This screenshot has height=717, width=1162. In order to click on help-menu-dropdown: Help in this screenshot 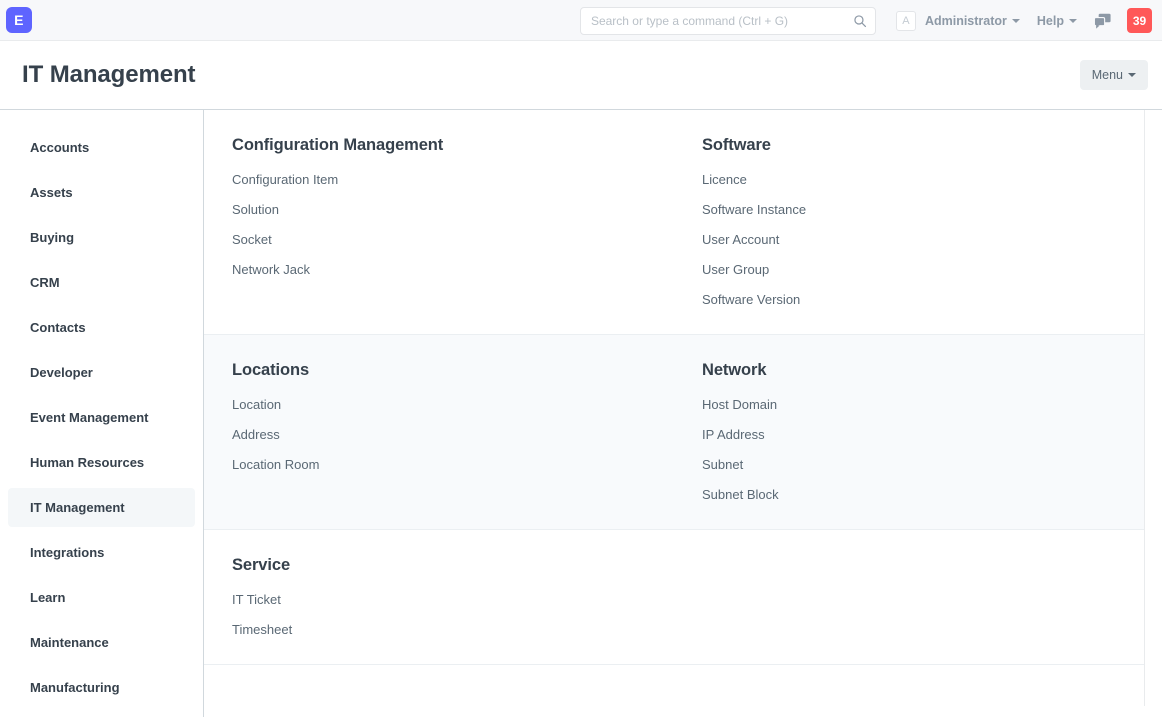, I will do `click(1057, 21)`.